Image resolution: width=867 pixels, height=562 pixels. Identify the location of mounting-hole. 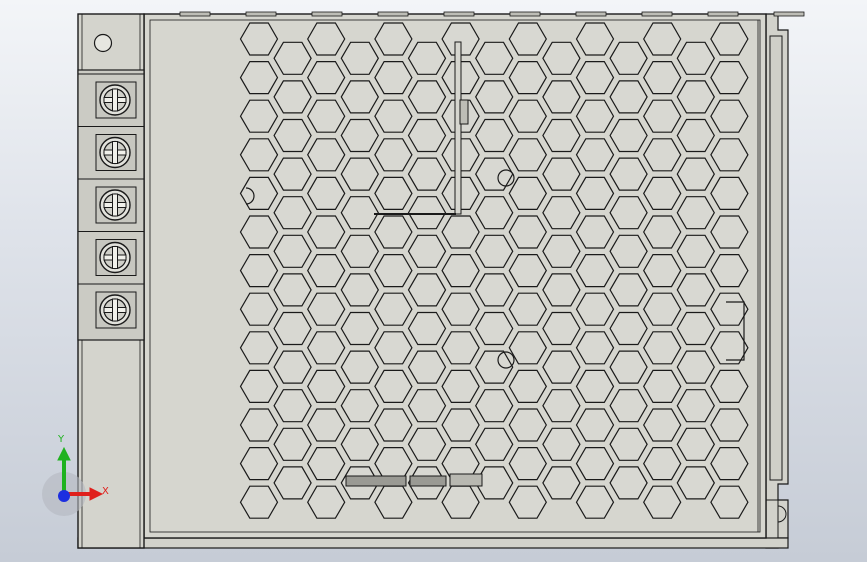
(103, 43).